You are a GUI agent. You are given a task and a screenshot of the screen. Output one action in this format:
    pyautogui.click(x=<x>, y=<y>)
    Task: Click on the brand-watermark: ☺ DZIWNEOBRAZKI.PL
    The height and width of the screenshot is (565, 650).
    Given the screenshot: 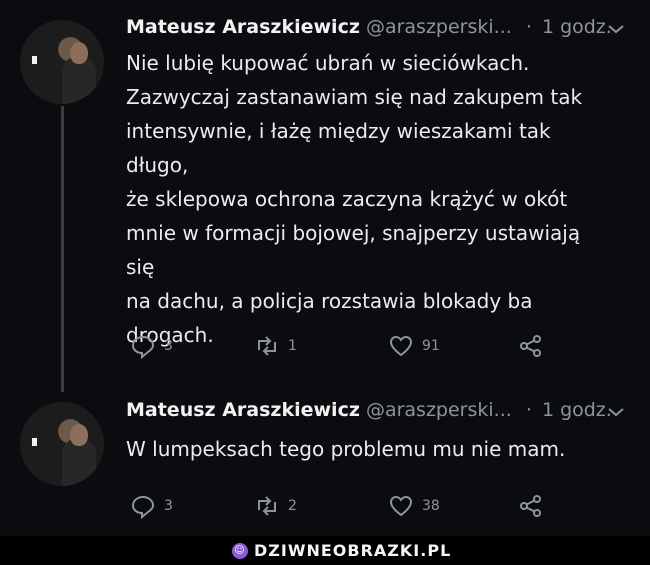 What is the action you would take?
    pyautogui.click(x=341, y=550)
    